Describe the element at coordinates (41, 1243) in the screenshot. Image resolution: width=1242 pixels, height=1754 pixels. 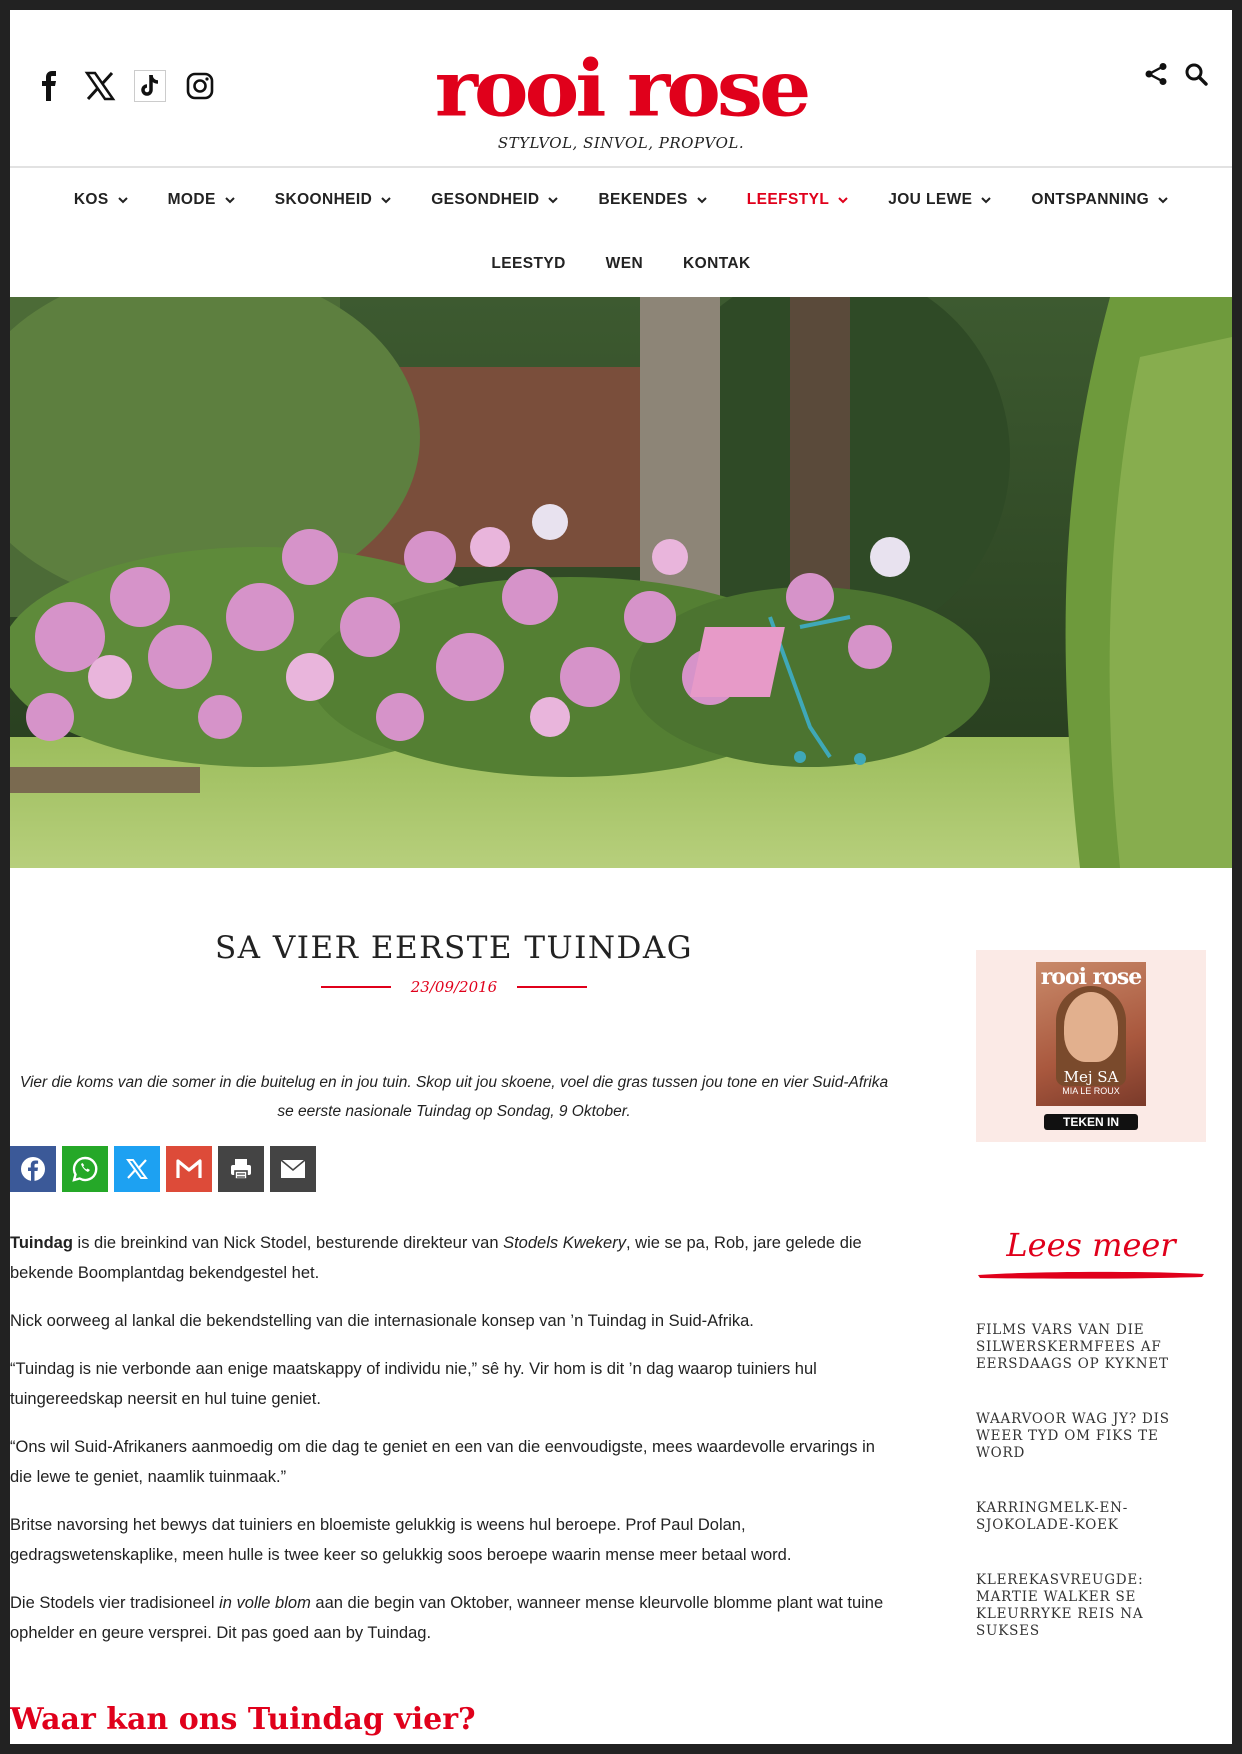
I see `bold-term: Tuindag` at that location.